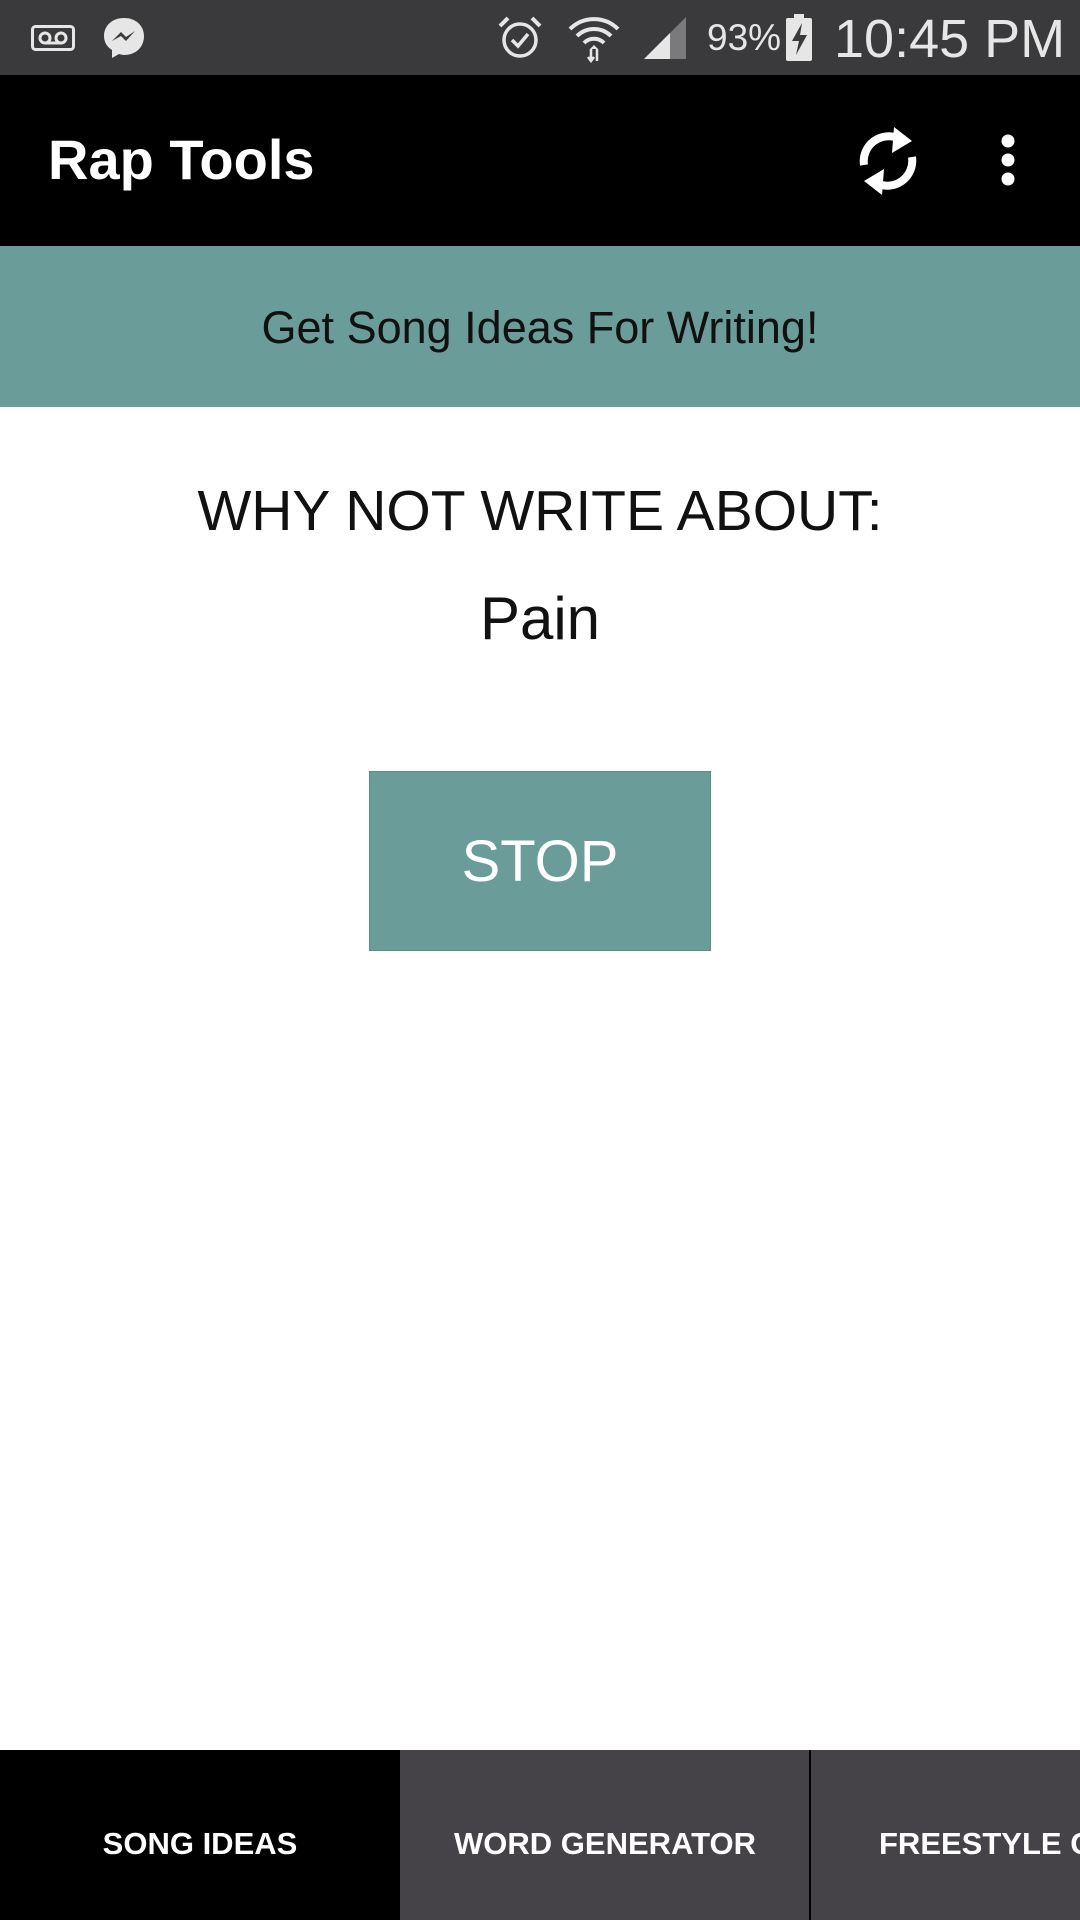  What do you see at coordinates (540, 511) in the screenshot?
I see `prompt-heading: WHY NOT WRITE ABOUT:` at bounding box center [540, 511].